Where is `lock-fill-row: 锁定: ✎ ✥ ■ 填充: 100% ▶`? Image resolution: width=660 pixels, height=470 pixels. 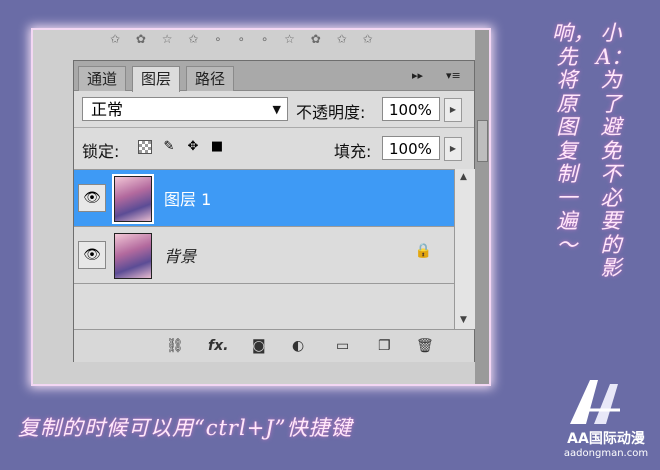 lock-fill-row: 锁定: ✎ ✥ ■ 填充: 100% ▶ is located at coordinates (274, 147).